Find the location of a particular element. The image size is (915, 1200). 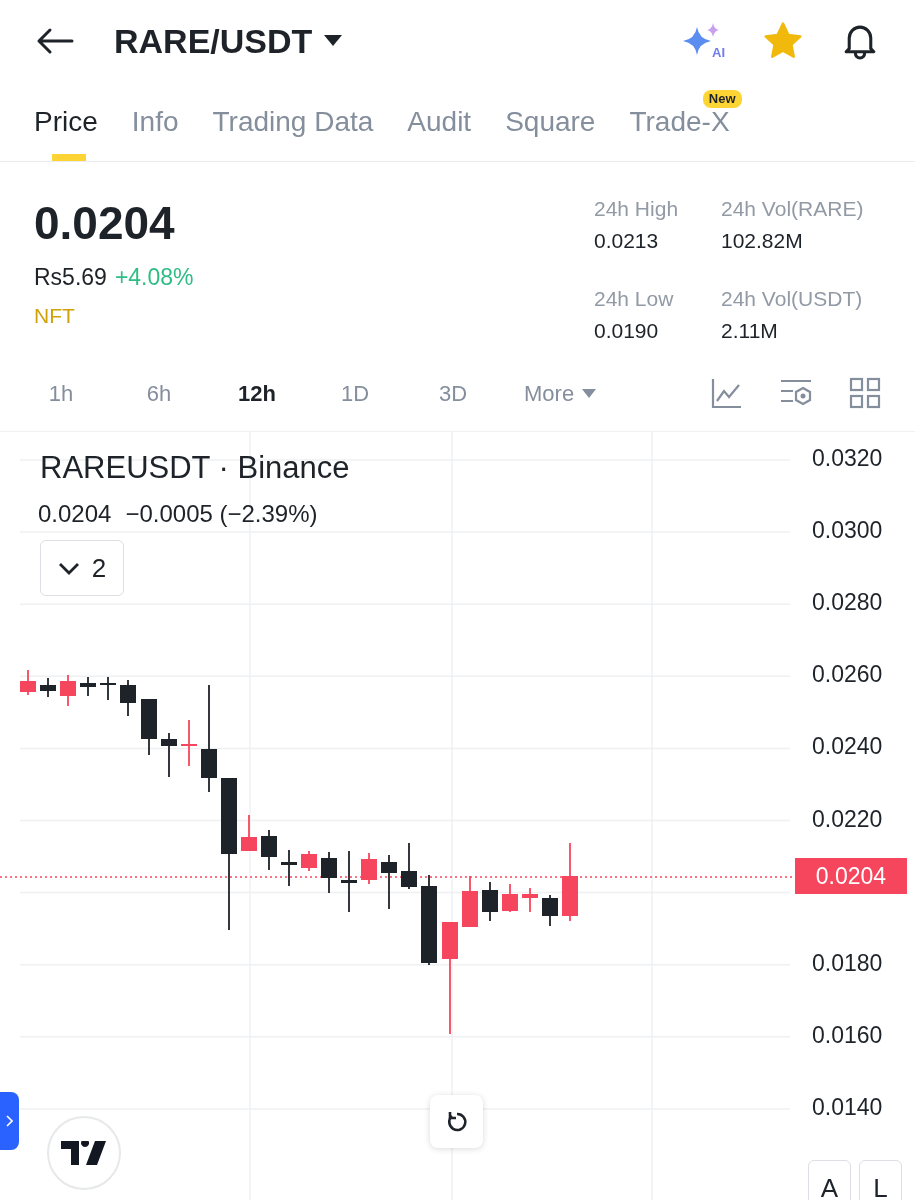

stat-label: 24h Vol(USDT) is located at coordinates (792, 298).